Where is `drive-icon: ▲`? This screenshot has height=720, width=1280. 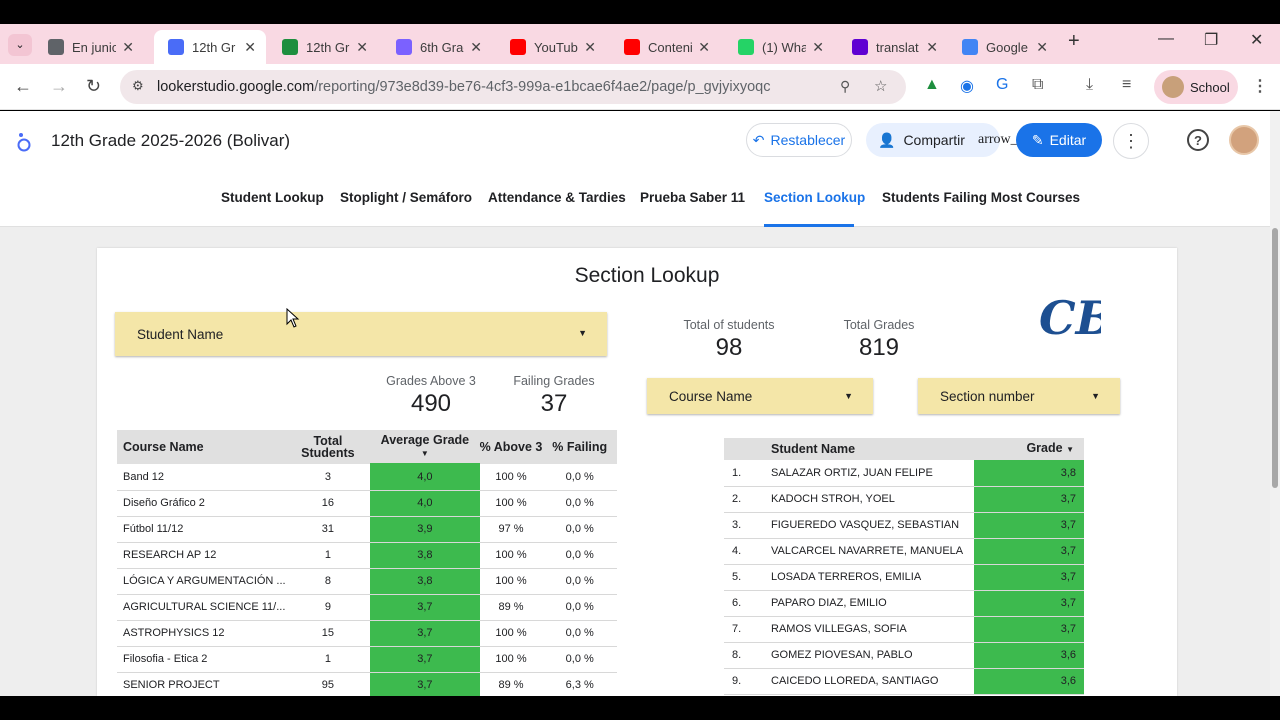 drive-icon: ▲ is located at coordinates (932, 85).